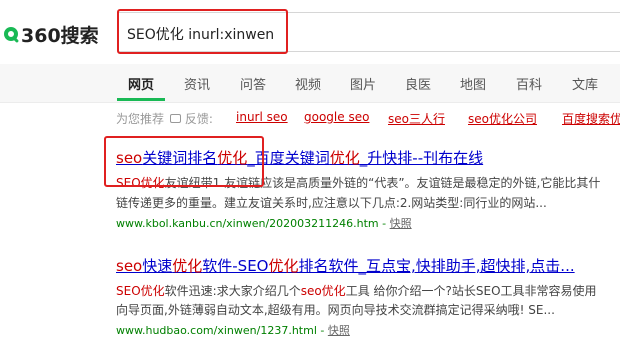 The height and width of the screenshot is (341, 620). Describe the element at coordinates (473, 83) in the screenshot. I see `tab-maps: 地图` at that location.